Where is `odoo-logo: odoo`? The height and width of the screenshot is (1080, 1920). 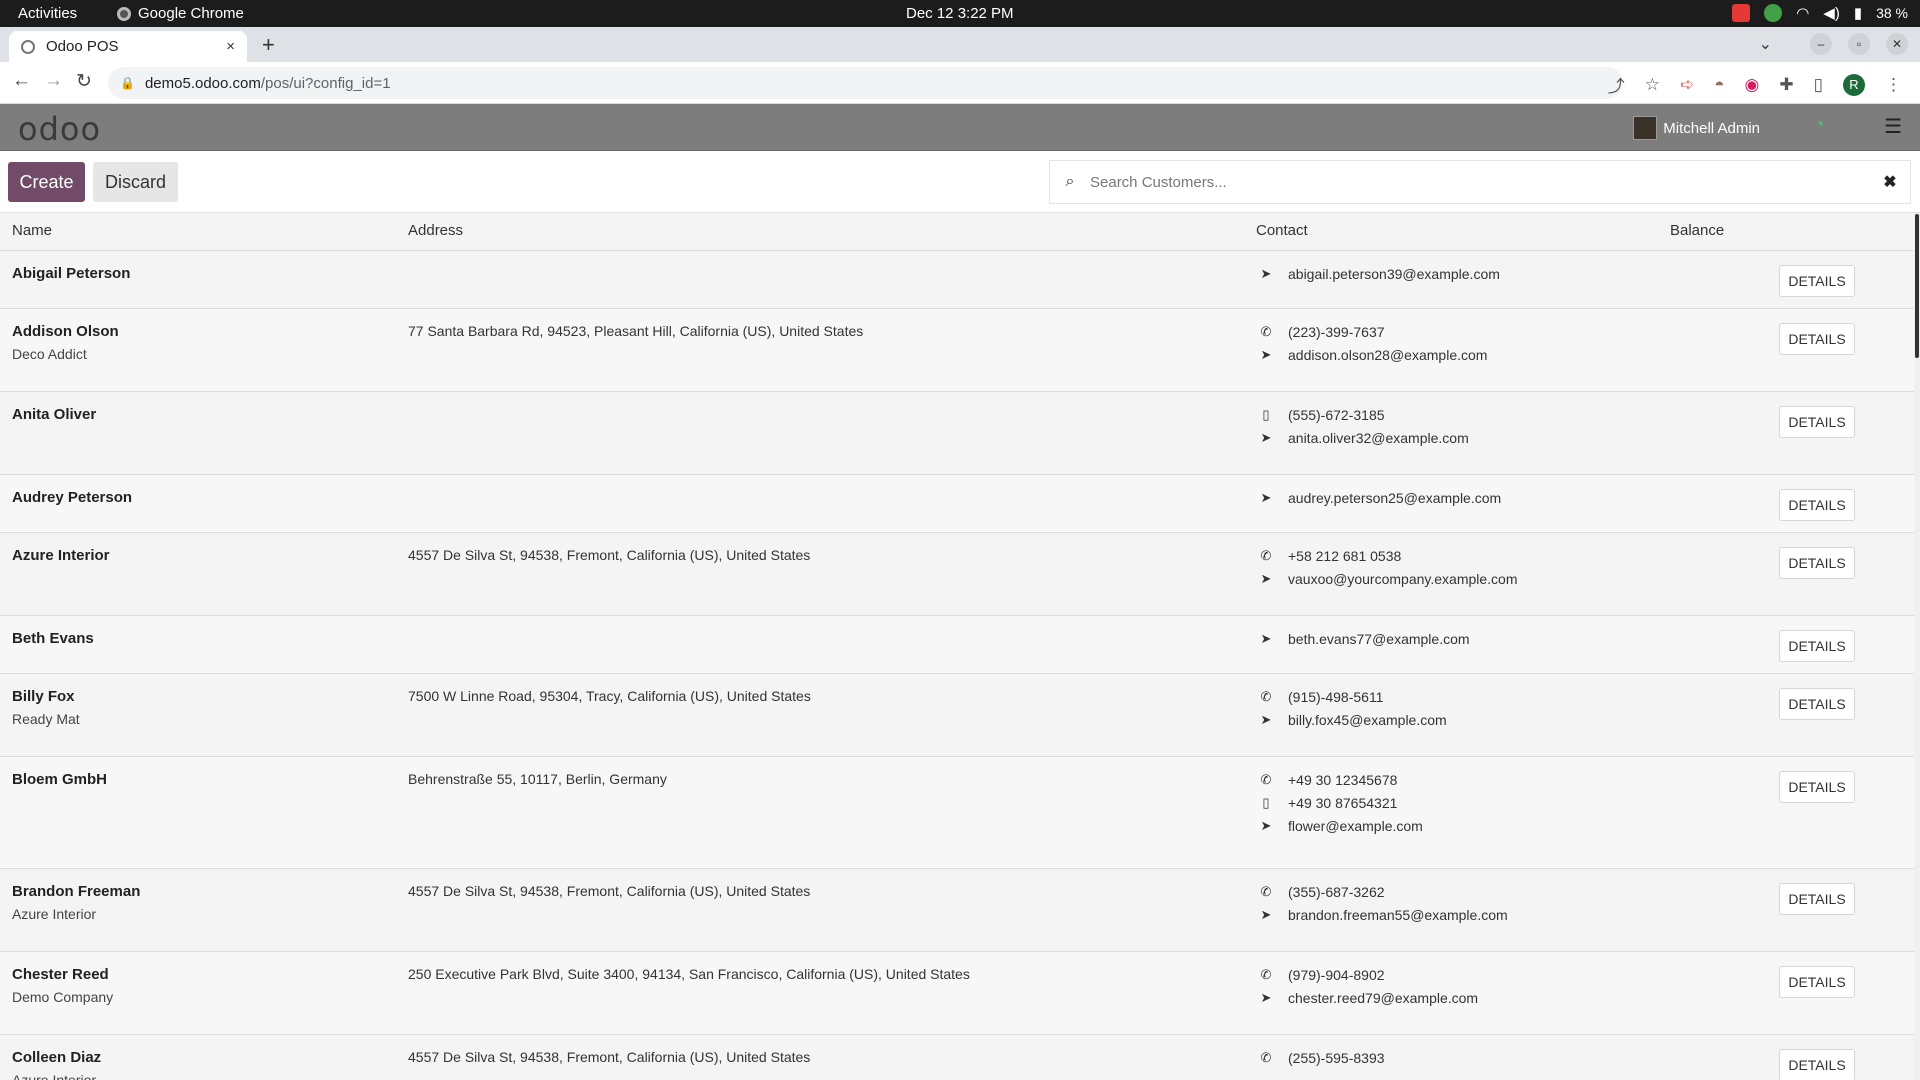 odoo-logo: odoo is located at coordinates (60, 129).